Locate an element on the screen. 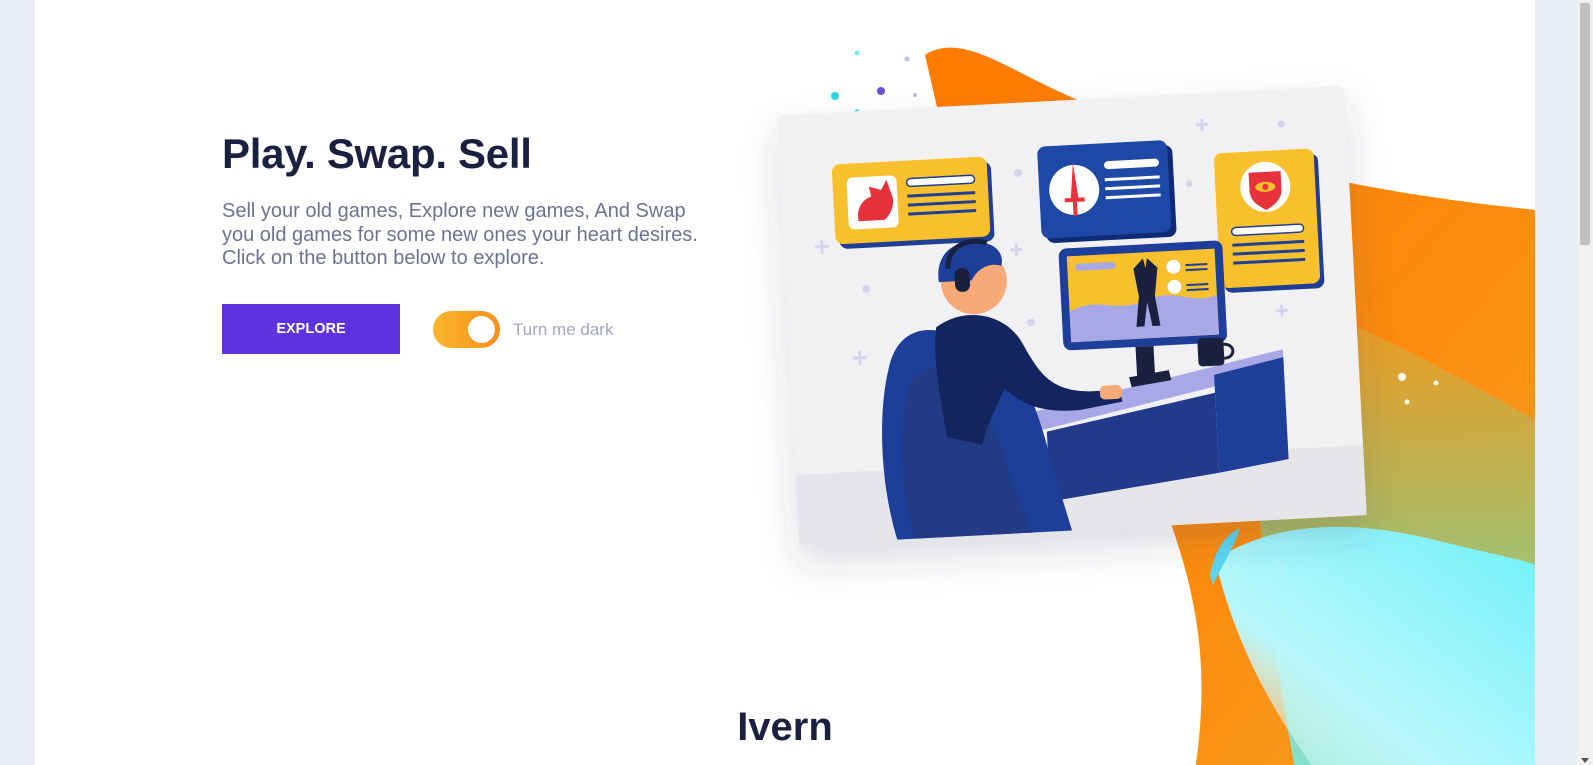  game-card-sword is located at coordinates (1107, 191).